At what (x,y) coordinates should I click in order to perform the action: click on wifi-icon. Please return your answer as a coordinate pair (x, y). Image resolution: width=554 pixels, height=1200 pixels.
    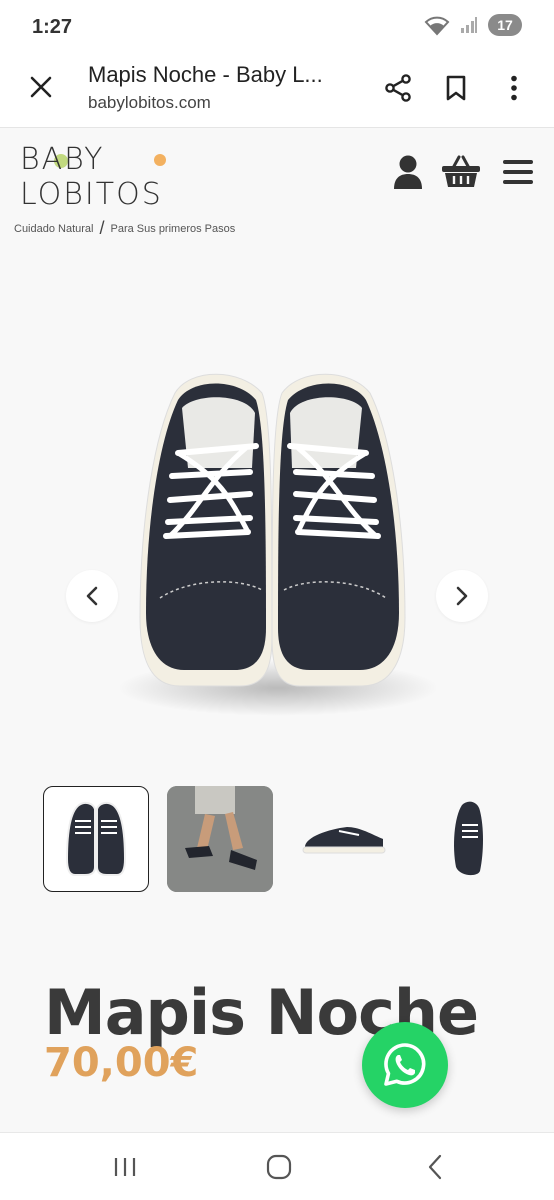
    Looking at the image, I should click on (437, 26).